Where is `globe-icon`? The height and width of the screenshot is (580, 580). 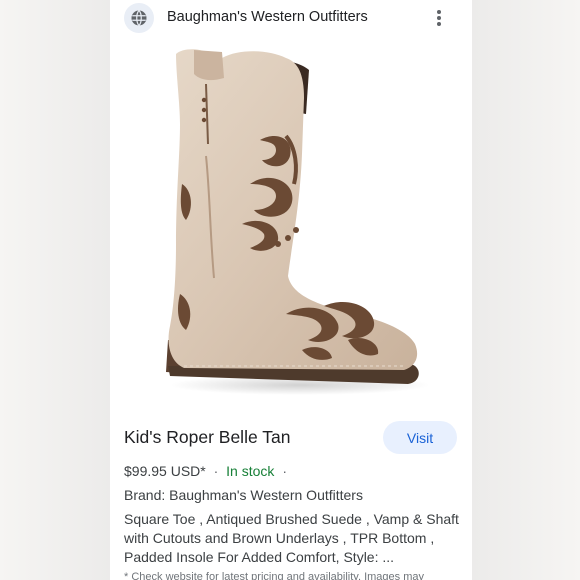
globe-icon is located at coordinates (139, 18).